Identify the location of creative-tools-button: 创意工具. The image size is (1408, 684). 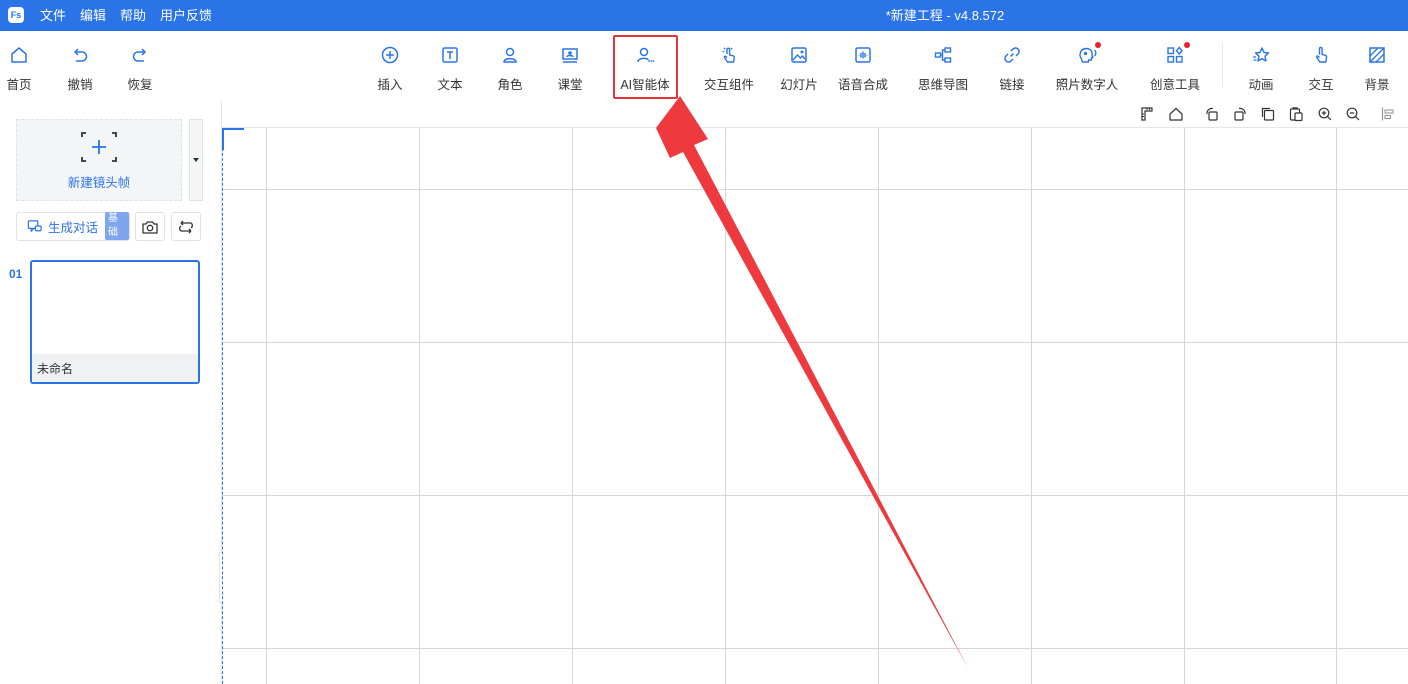
(1175, 67).